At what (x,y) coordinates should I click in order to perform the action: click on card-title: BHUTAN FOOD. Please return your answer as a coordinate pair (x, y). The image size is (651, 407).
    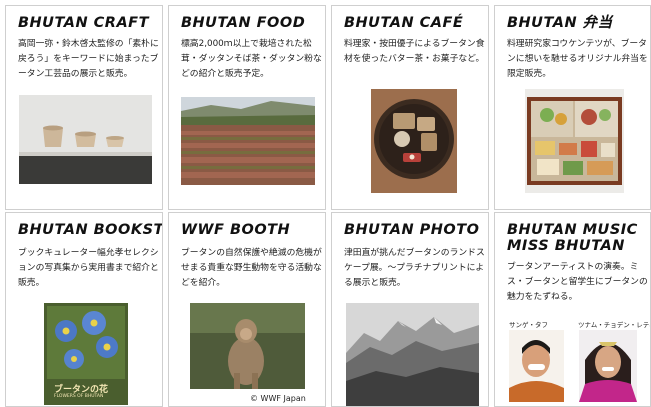
    Looking at the image, I should click on (243, 23).